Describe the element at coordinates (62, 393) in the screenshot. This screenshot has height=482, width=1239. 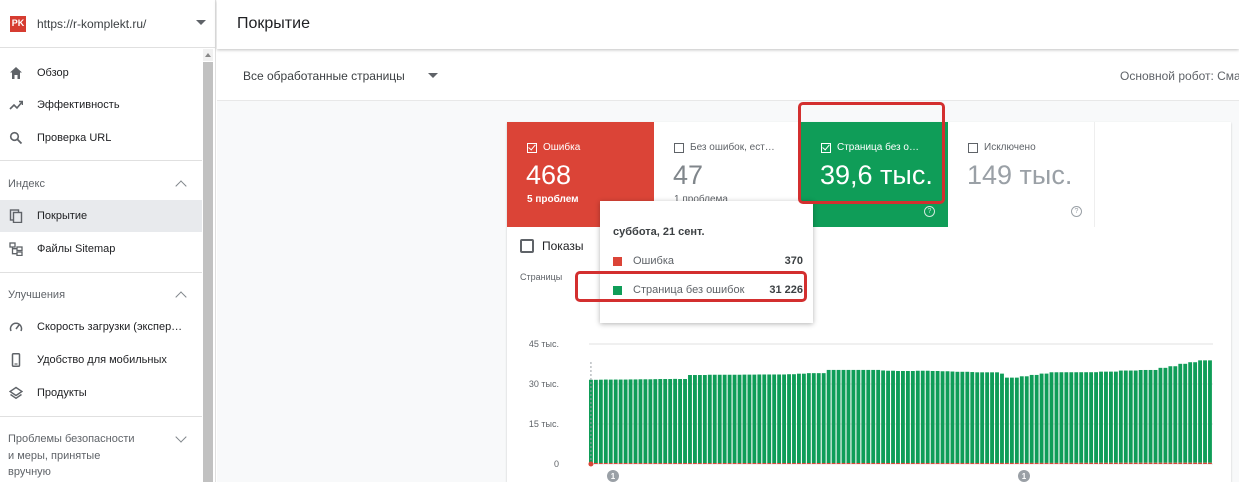
I see `nav-label: Продукты` at that location.